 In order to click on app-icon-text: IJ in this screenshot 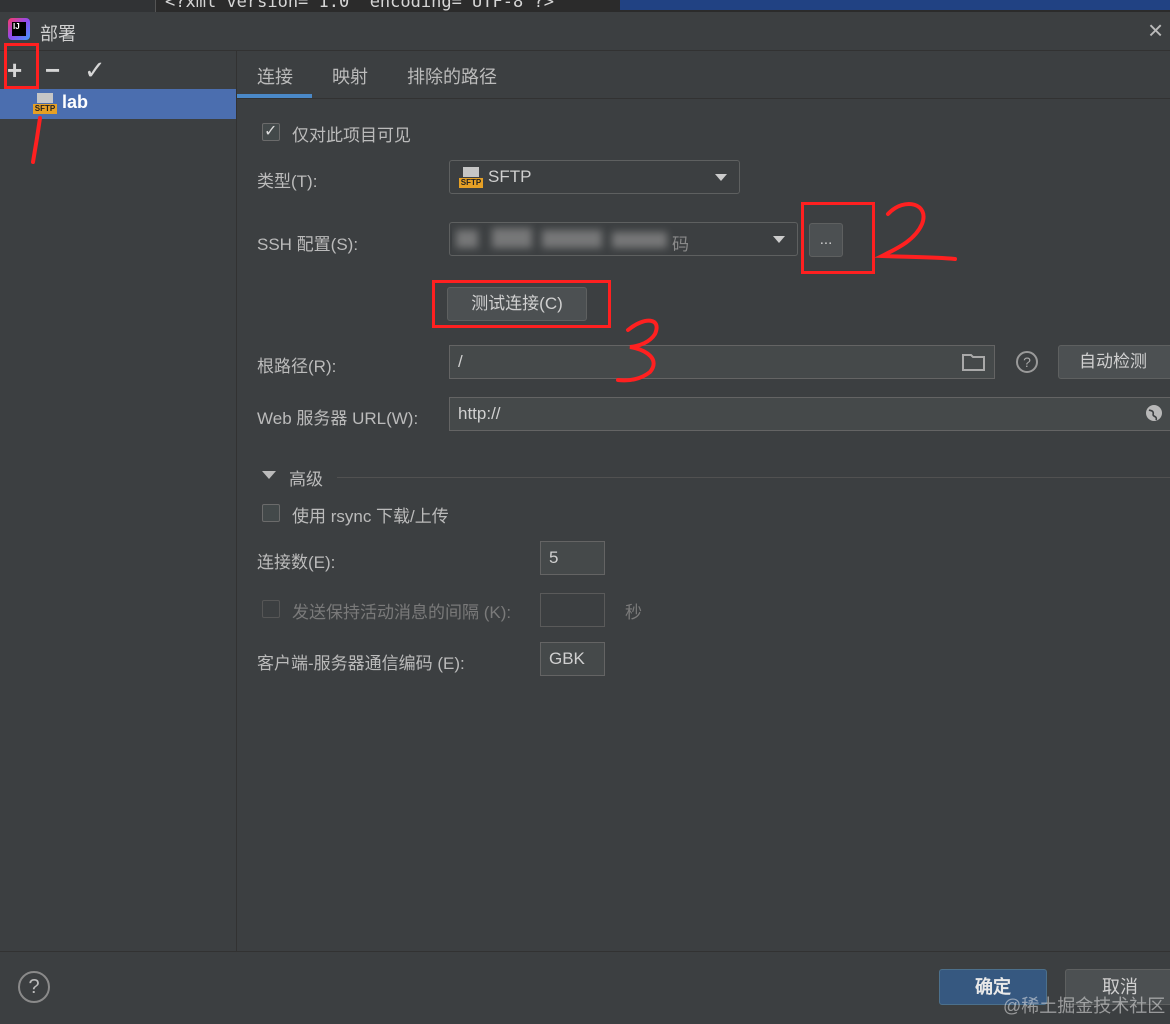, I will do `click(19, 29)`.